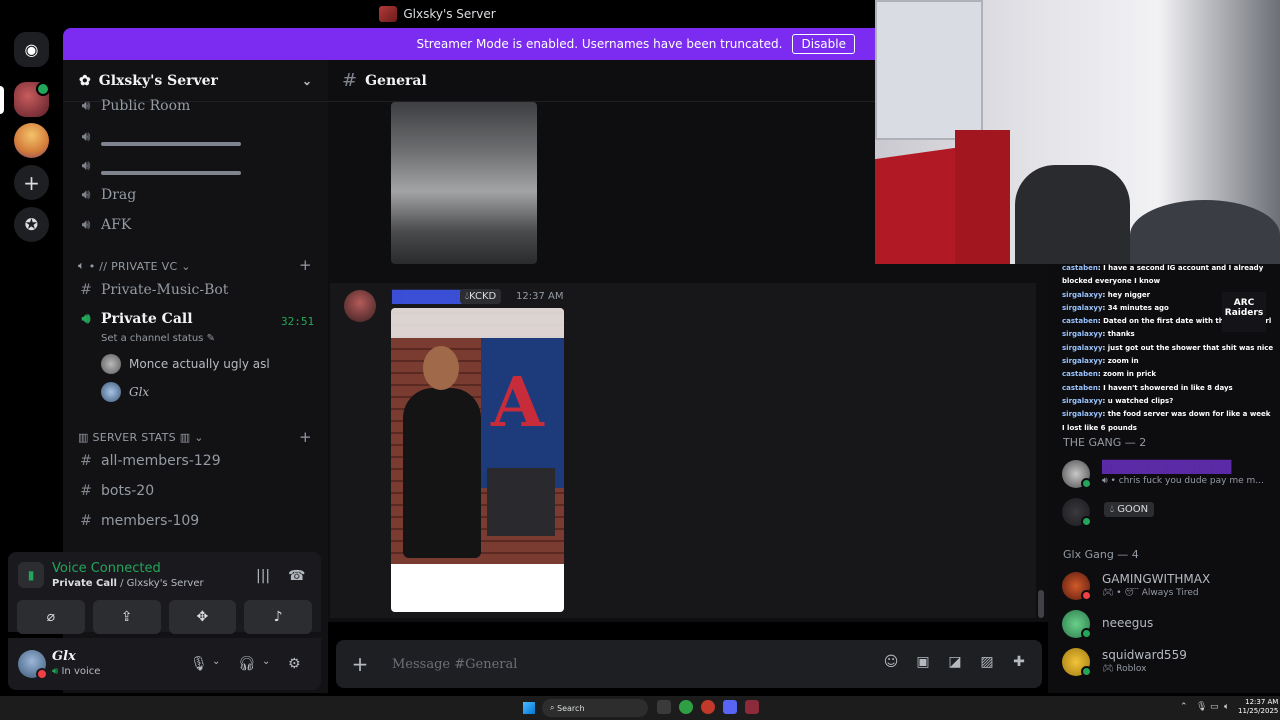  Describe the element at coordinates (664, 707) in the screenshot. I see `task-view-icon` at that location.